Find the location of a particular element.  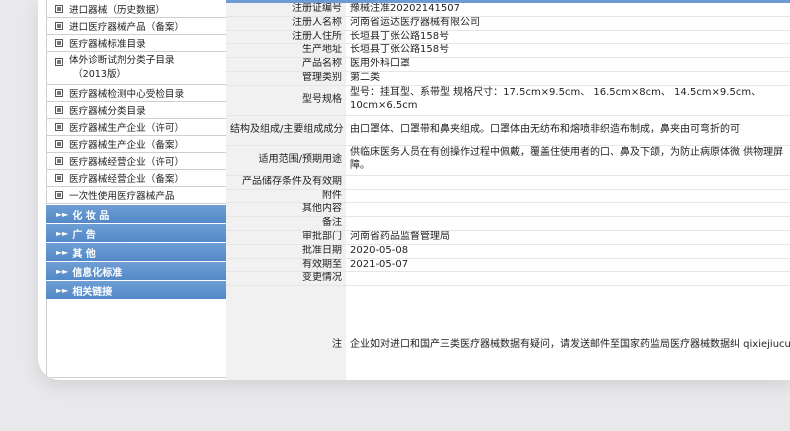

table-row: 附件 is located at coordinates (508, 196).